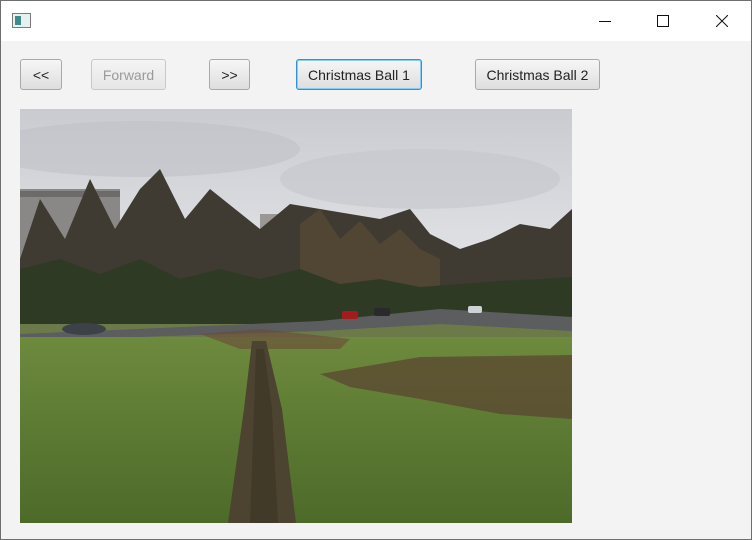 The image size is (752, 540). Describe the element at coordinates (41, 74) in the screenshot. I see `back-button: <<` at that location.